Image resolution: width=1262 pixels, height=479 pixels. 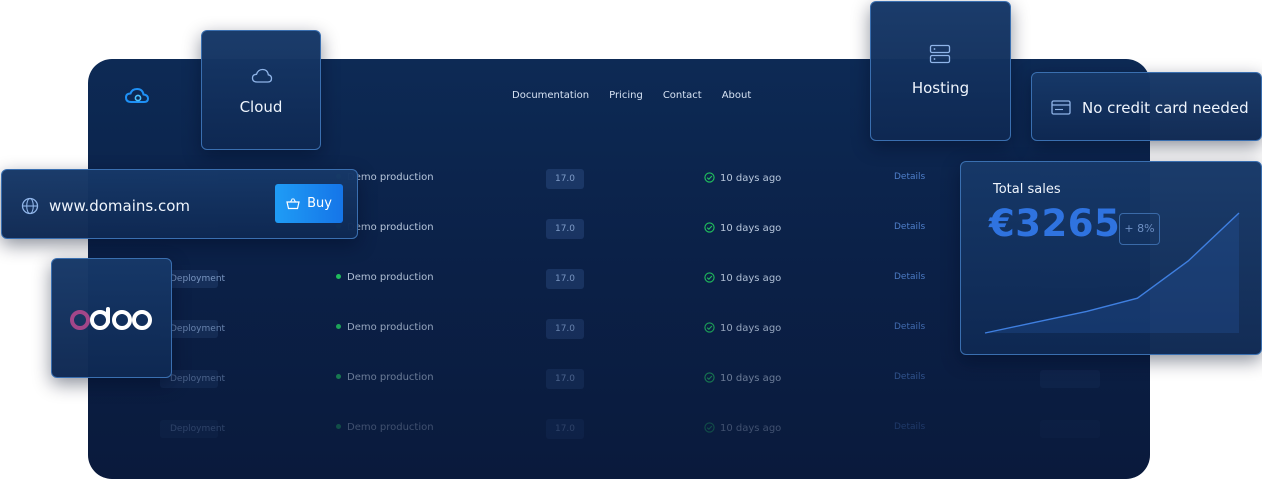 I want to click on nav-pricing: Pricing, so click(x=626, y=95).